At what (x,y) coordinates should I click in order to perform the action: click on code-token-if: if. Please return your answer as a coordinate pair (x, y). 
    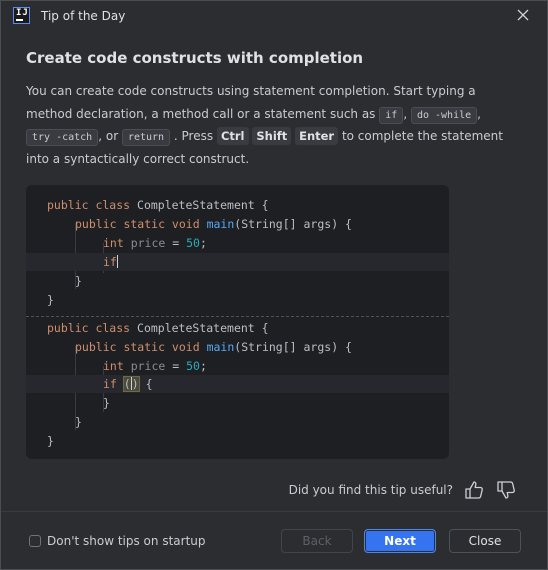
    Looking at the image, I should click on (391, 115).